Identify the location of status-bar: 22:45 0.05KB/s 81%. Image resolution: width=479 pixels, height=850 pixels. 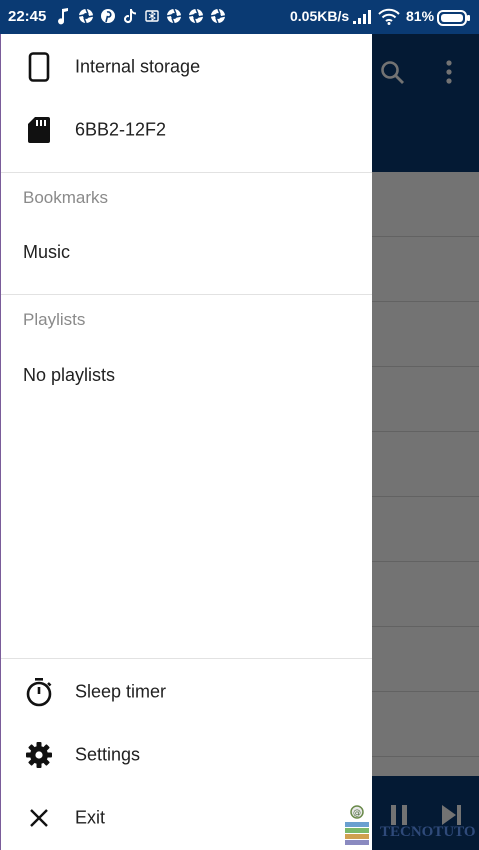
(239, 17).